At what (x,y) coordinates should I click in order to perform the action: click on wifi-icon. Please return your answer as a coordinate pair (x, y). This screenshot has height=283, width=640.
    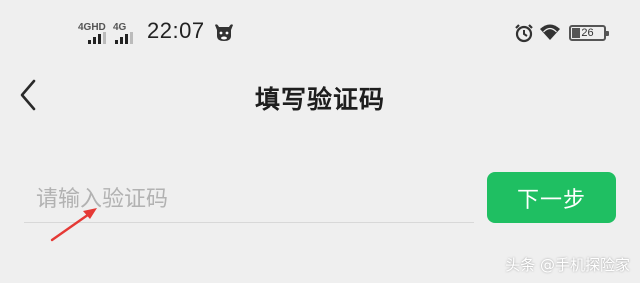
    Looking at the image, I should click on (550, 32).